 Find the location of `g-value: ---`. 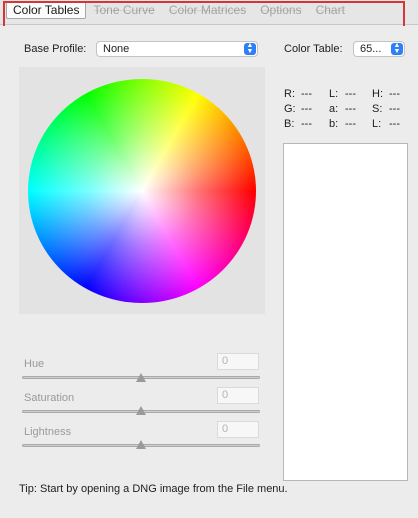

g-value: --- is located at coordinates (306, 109).